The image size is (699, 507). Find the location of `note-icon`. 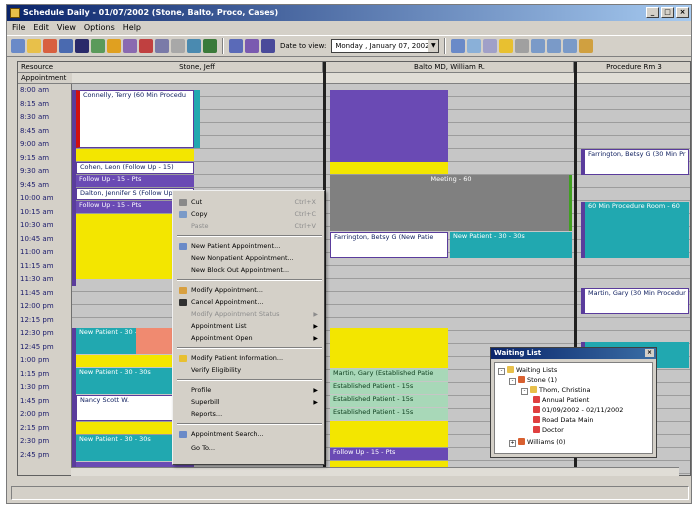

note-icon is located at coordinates (506, 46).